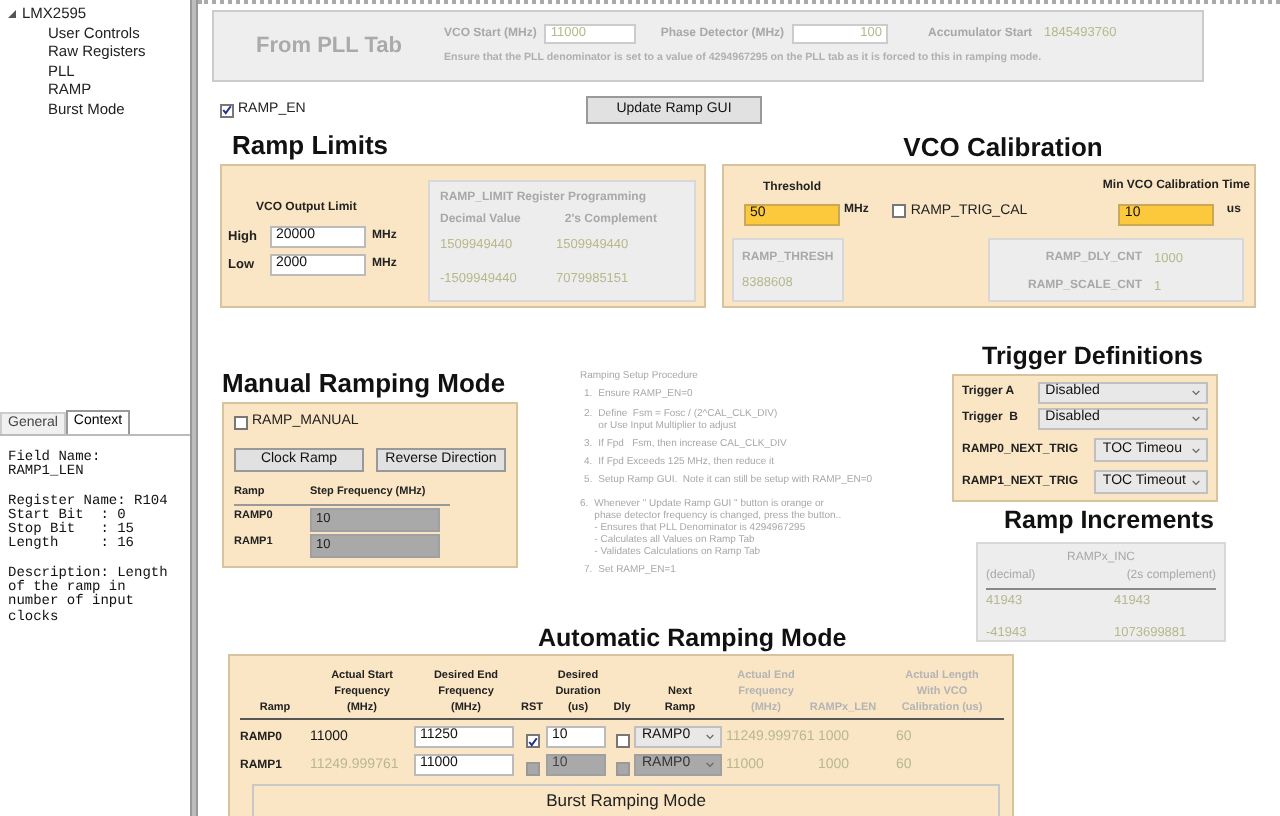 This screenshot has width=1280, height=816. I want to click on section-heading: Trigger Definitions, so click(1093, 357).